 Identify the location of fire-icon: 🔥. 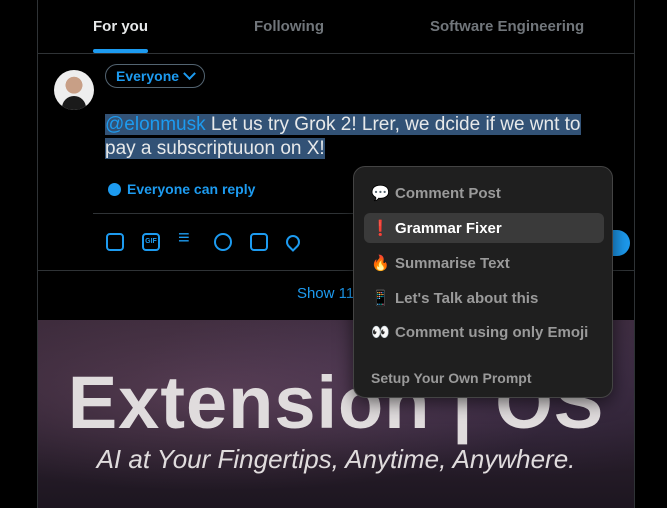
(380, 263).